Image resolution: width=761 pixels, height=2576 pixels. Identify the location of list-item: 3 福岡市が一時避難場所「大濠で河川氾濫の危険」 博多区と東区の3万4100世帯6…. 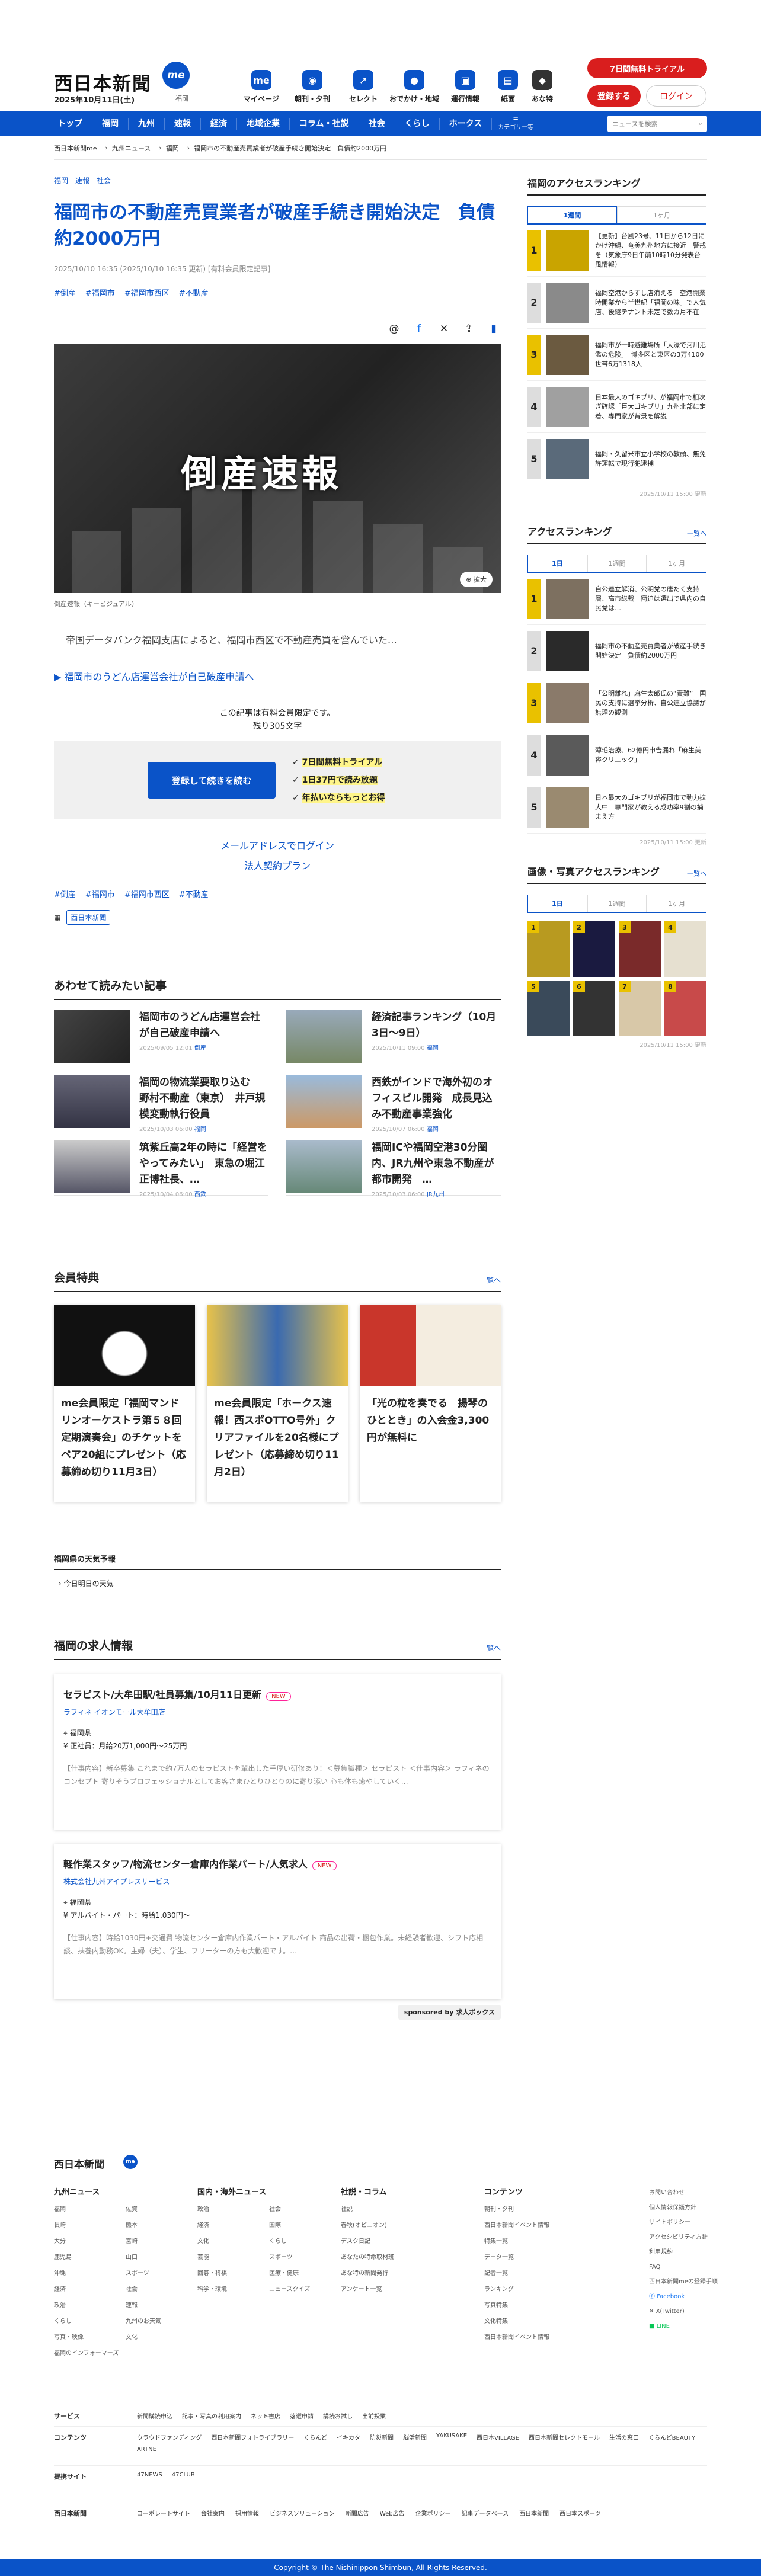
(616, 355).